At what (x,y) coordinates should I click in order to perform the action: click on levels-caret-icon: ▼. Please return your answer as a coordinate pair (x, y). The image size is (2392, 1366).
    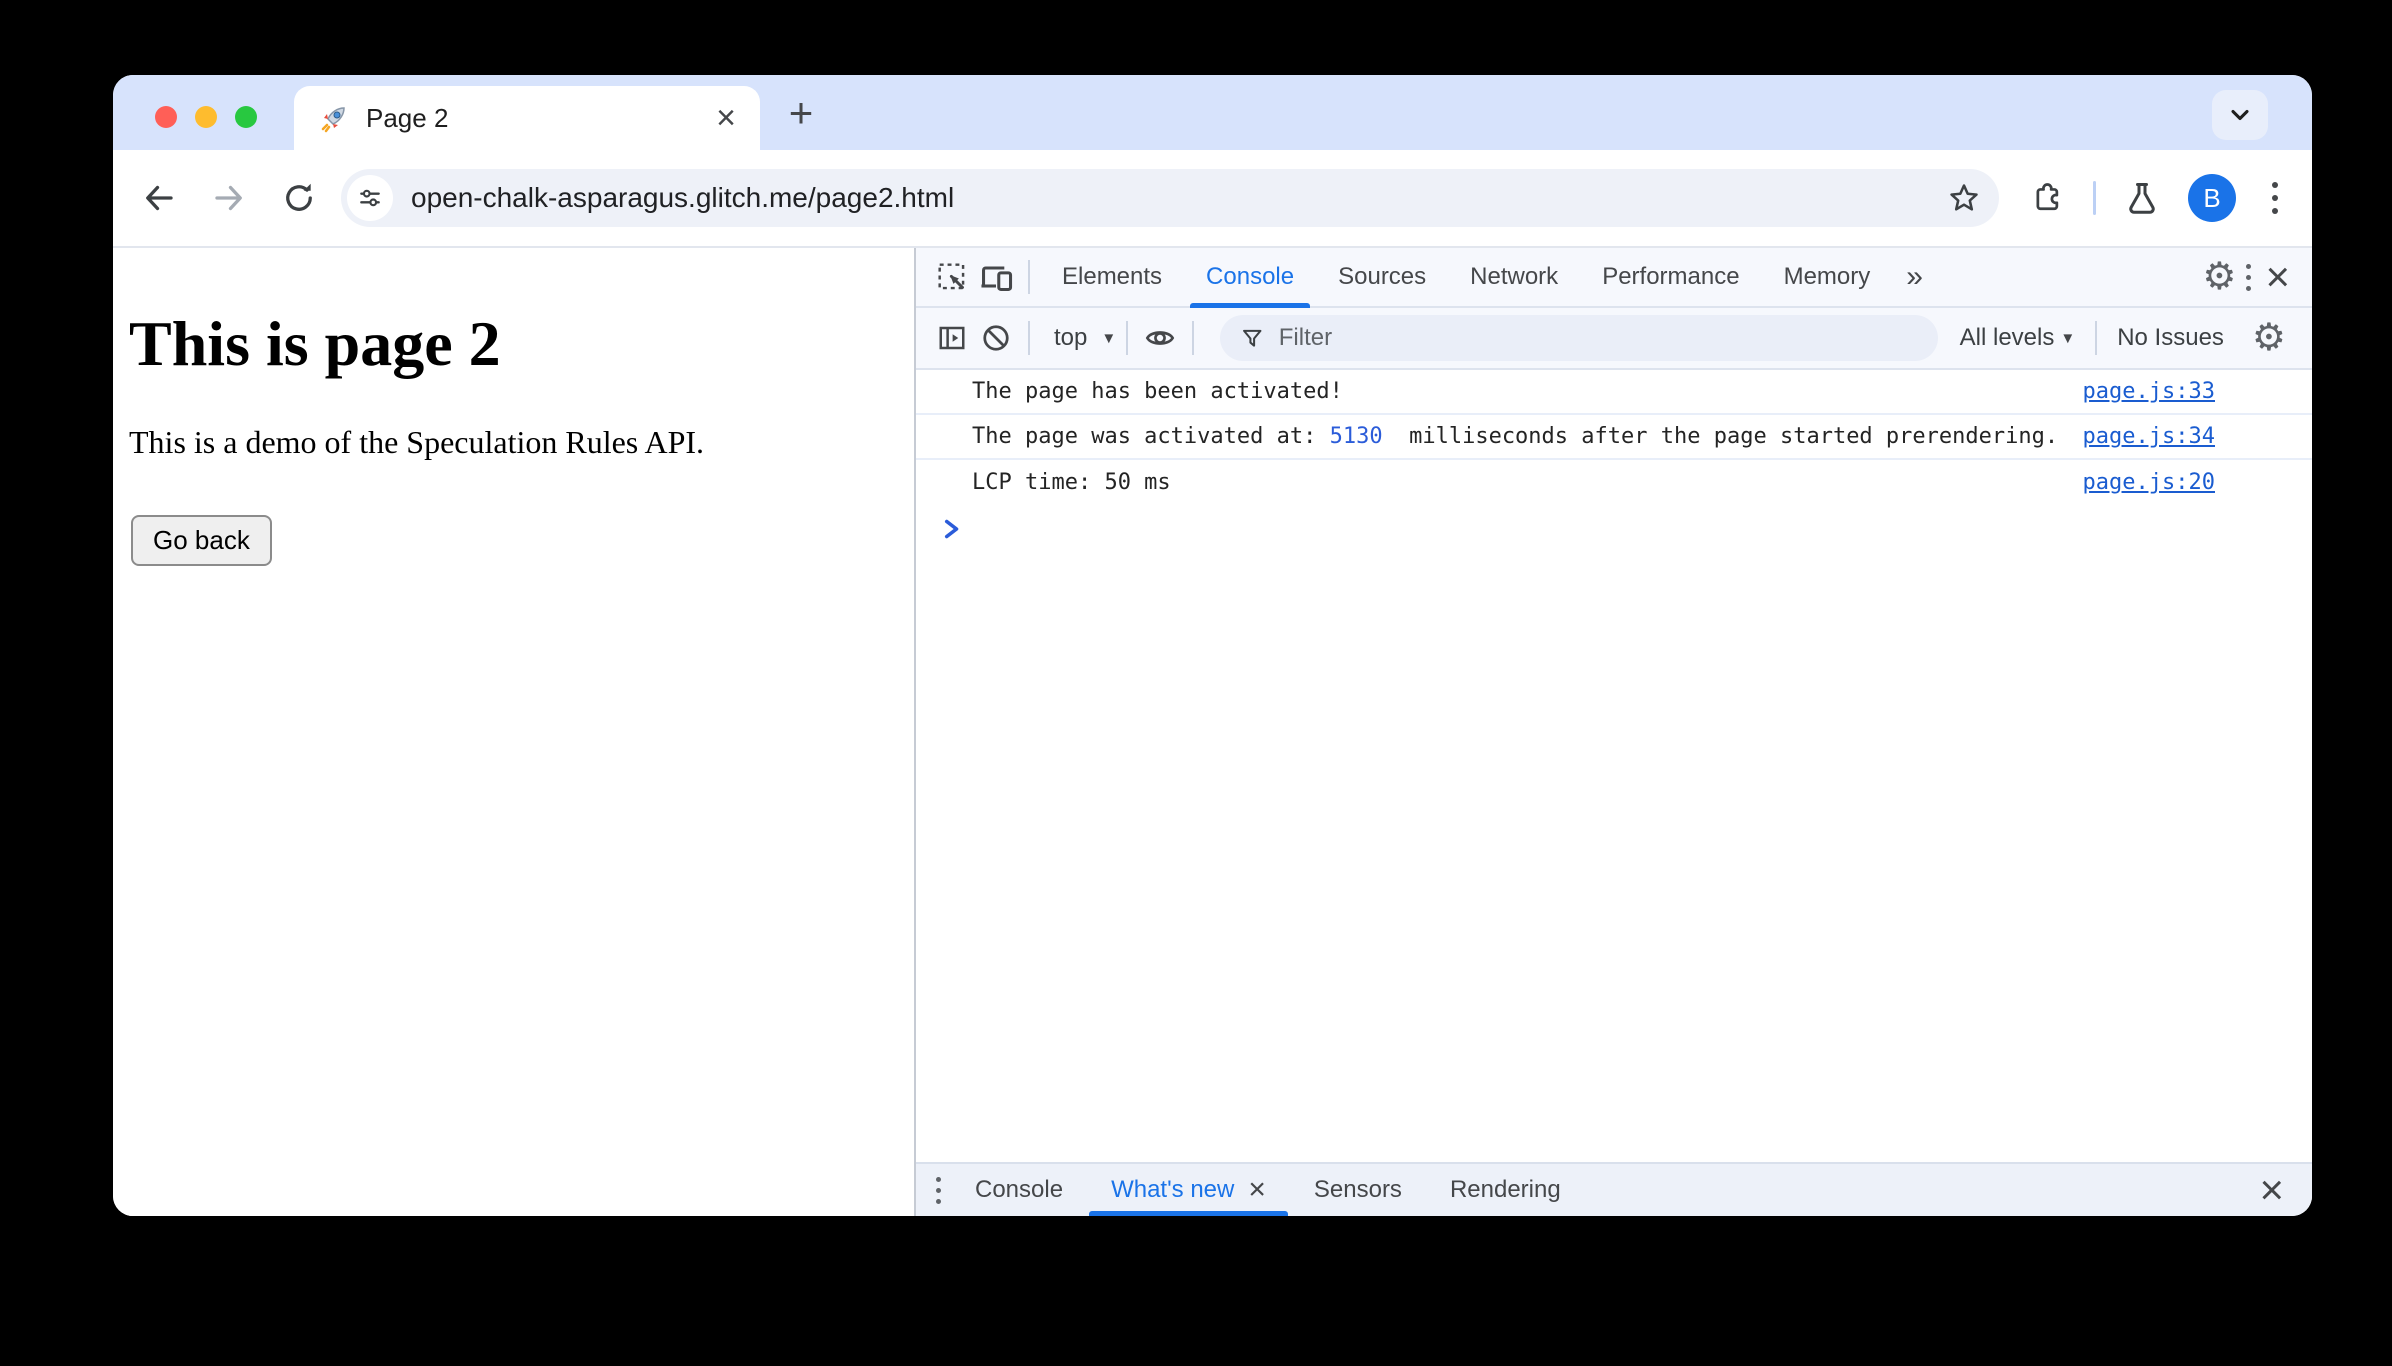
    Looking at the image, I should click on (2068, 338).